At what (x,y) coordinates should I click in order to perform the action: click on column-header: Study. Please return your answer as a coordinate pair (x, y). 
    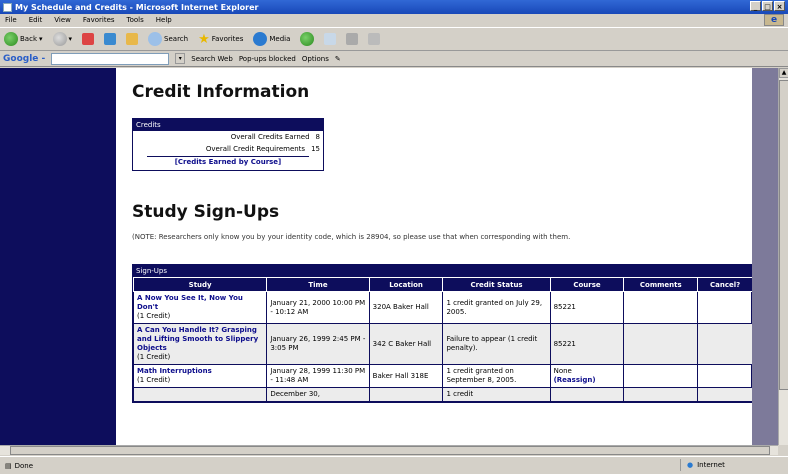
    Looking at the image, I should click on (200, 284).